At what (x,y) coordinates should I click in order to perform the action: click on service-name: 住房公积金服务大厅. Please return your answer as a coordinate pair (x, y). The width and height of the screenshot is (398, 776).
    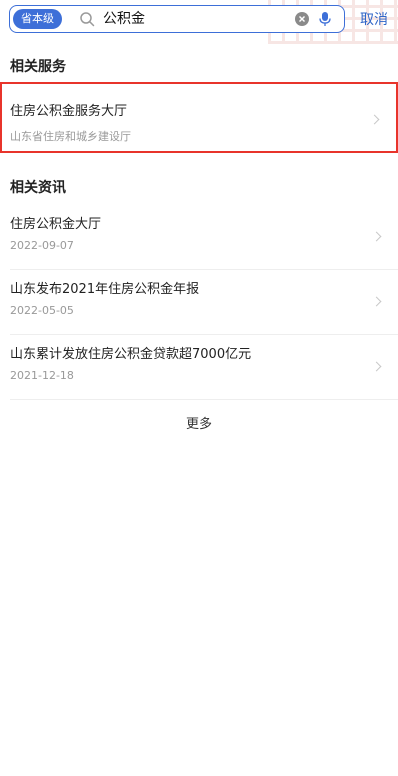
    Looking at the image, I should click on (69, 111).